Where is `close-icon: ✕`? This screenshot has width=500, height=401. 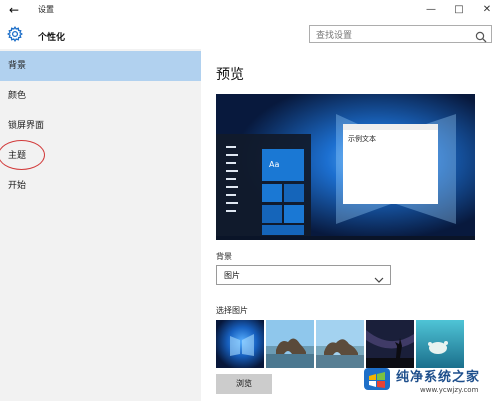 close-icon: ✕ is located at coordinates (486, 10).